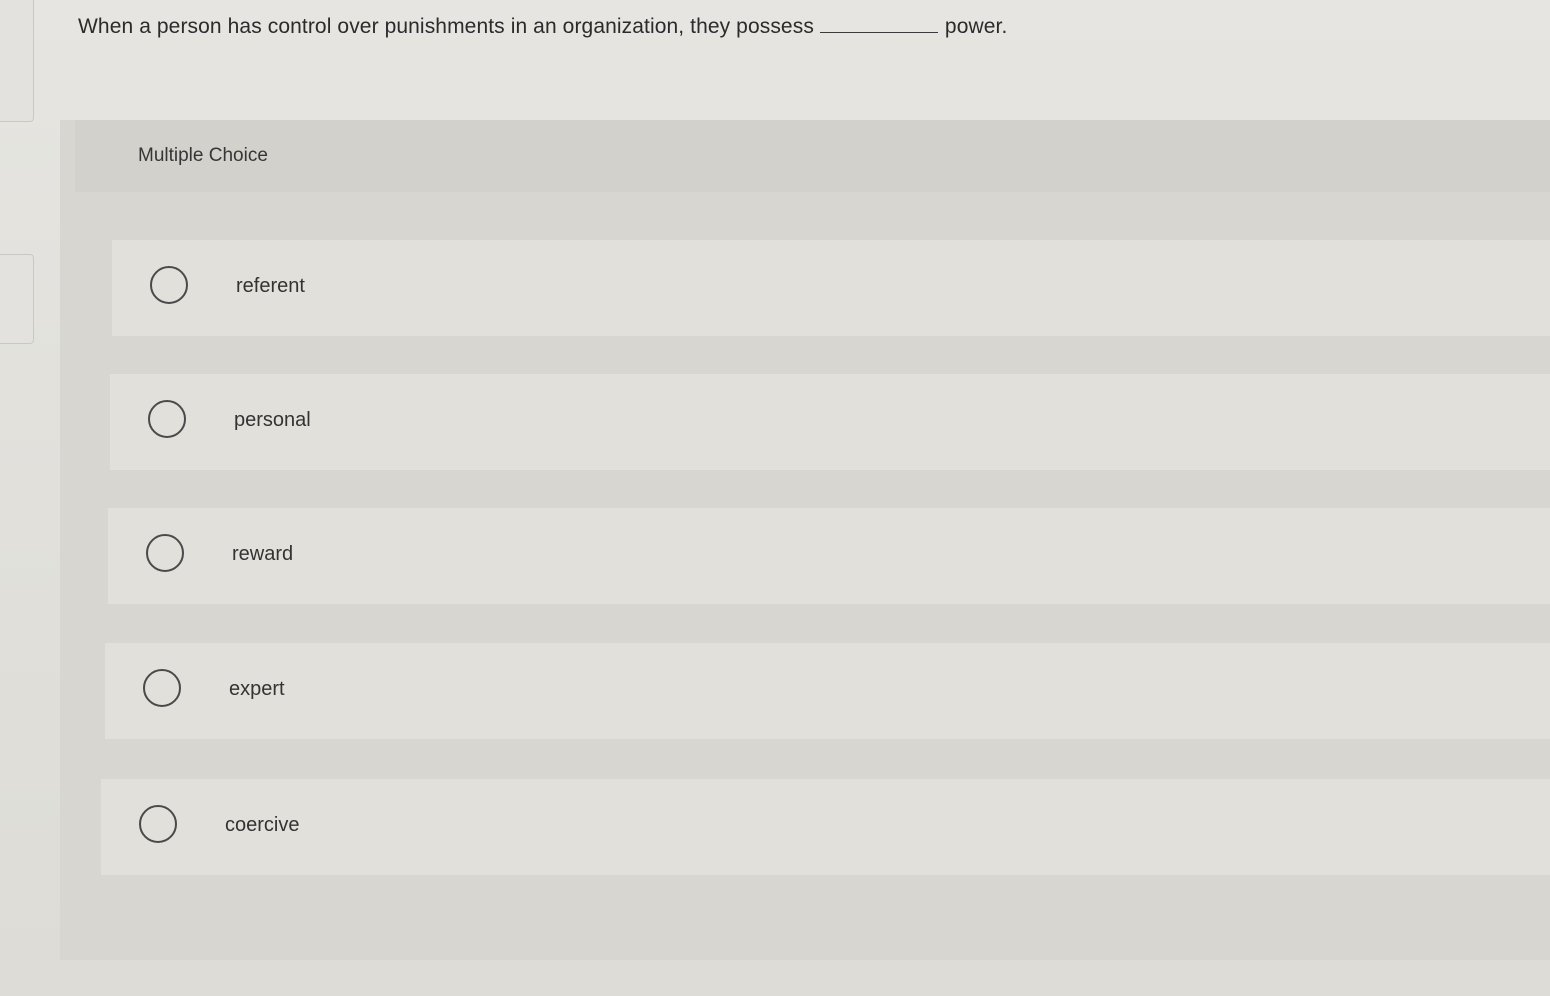 The image size is (1550, 996). What do you see at coordinates (825, 827) in the screenshot?
I see `answer-option-coercive: coercive` at bounding box center [825, 827].